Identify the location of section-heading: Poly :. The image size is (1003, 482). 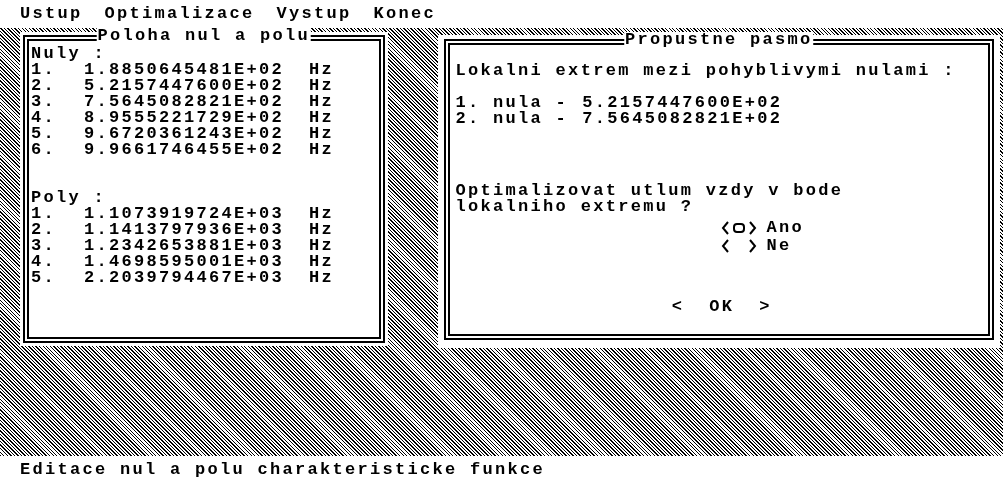
(69, 198).